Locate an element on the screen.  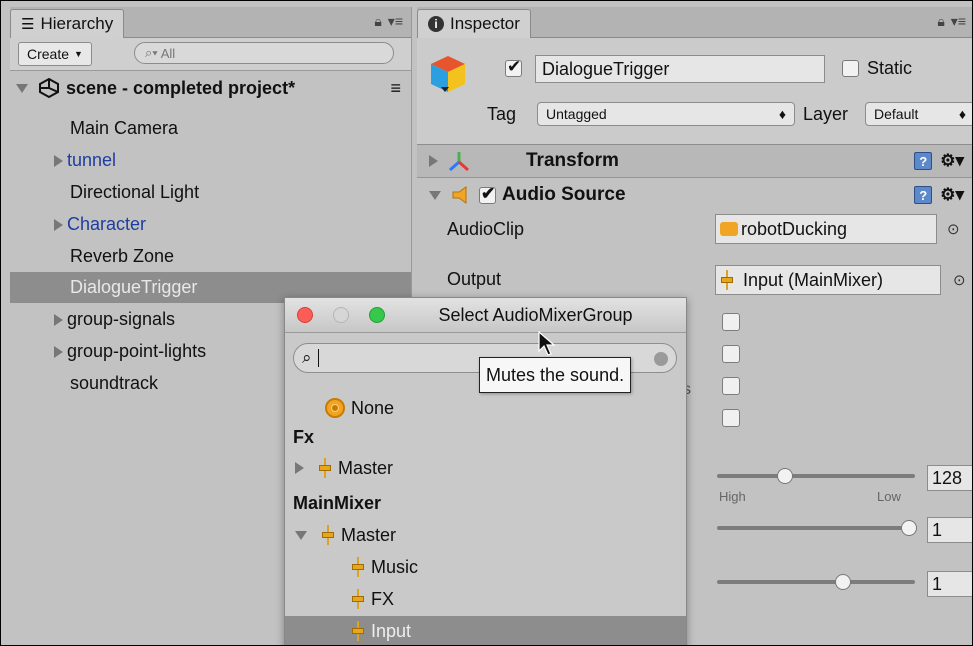
hierarchy-item-character: Character is located at coordinates (210, 224).